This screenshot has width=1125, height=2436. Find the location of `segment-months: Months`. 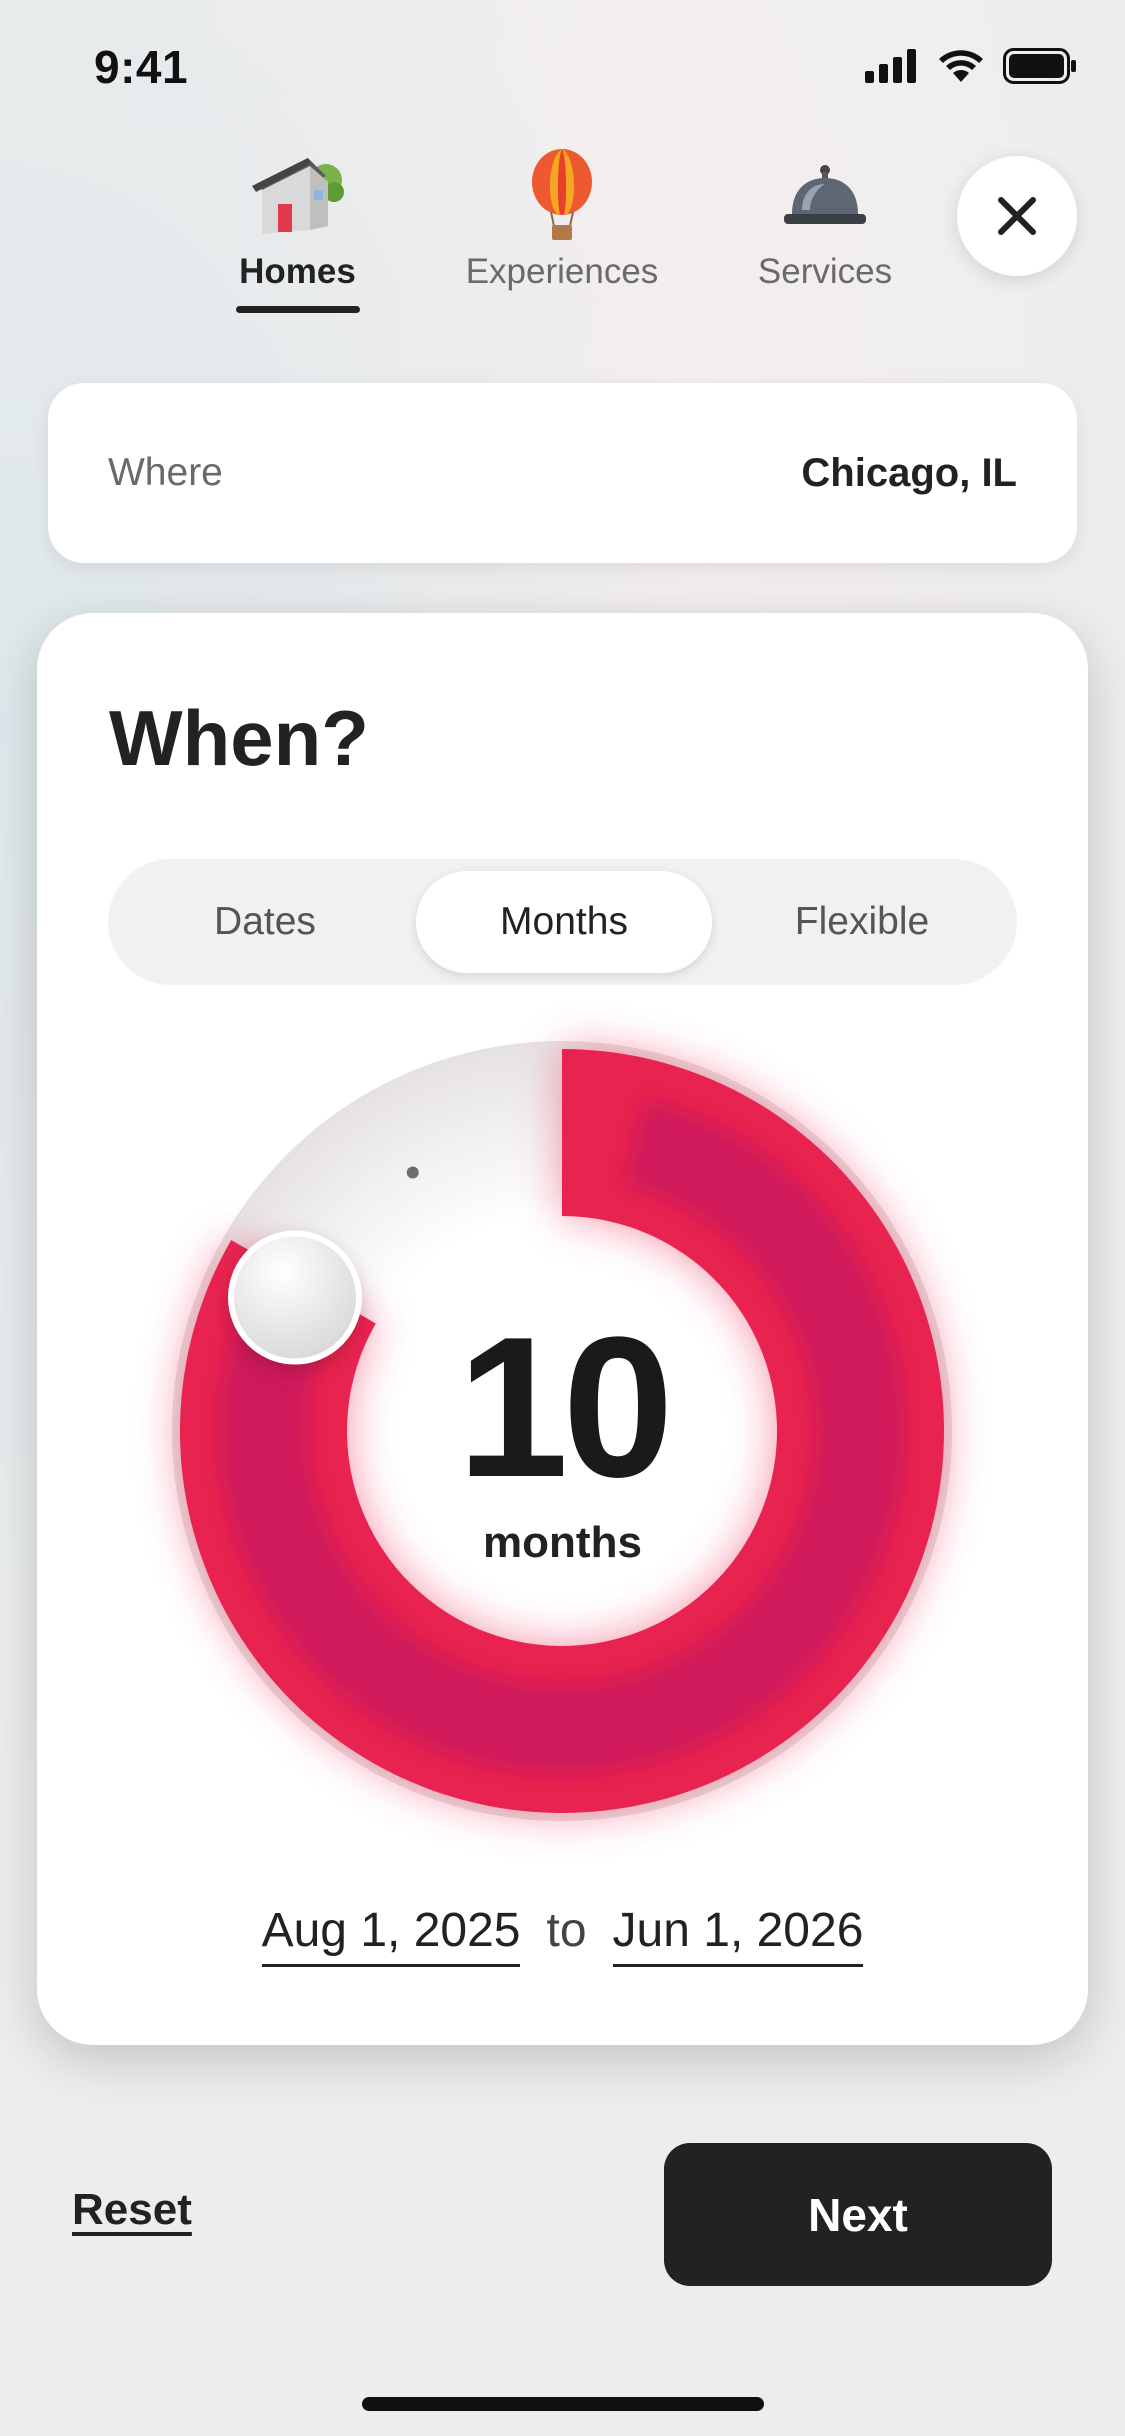

segment-months: Months is located at coordinates (564, 922).